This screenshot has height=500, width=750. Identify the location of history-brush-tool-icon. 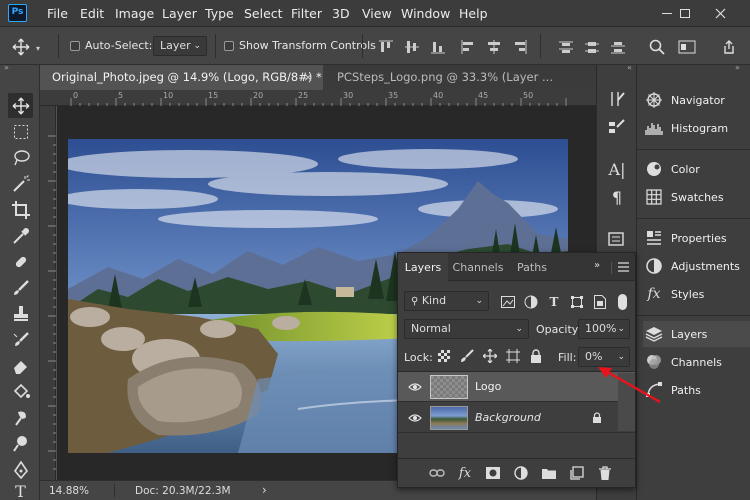
(20, 339).